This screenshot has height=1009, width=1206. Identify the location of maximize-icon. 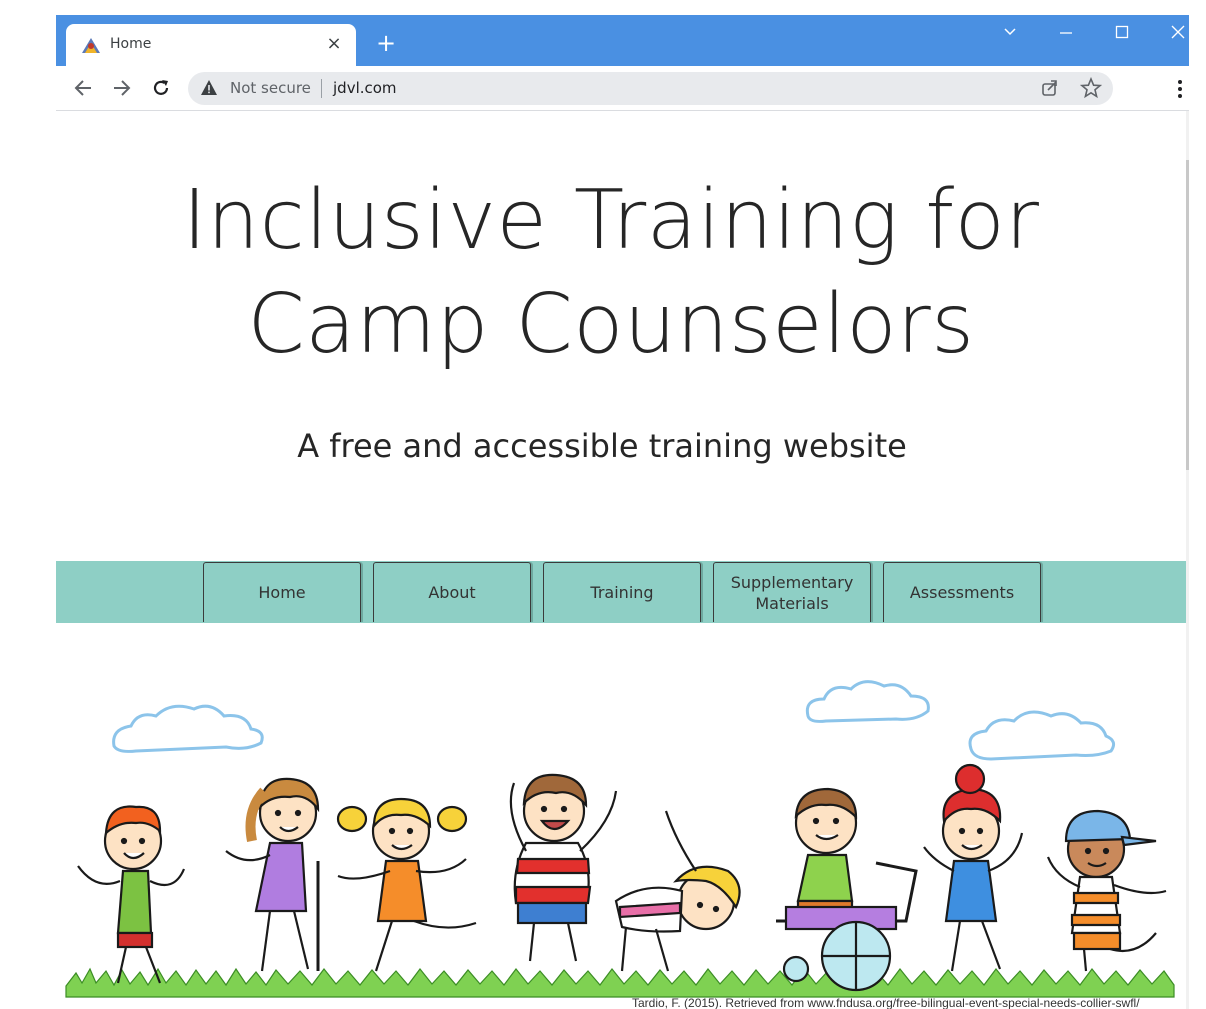
(1122, 32).